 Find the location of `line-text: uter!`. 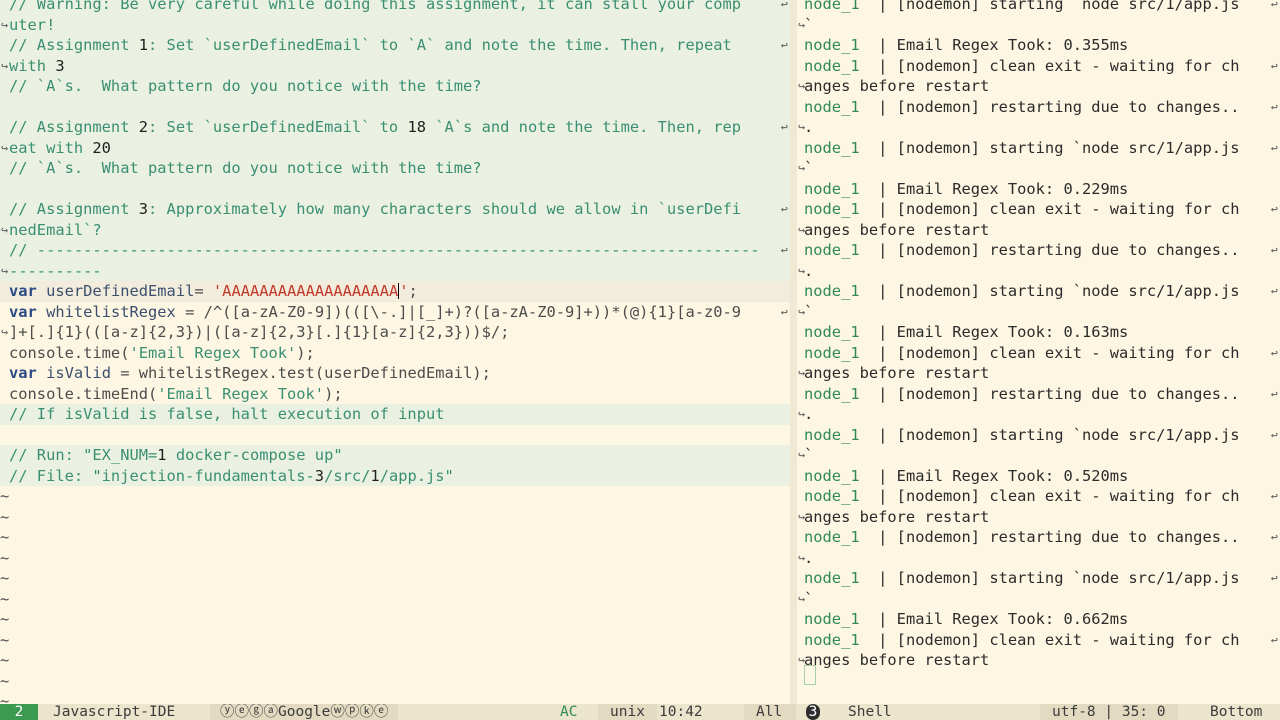

line-text: uter! is located at coordinates (32, 24).